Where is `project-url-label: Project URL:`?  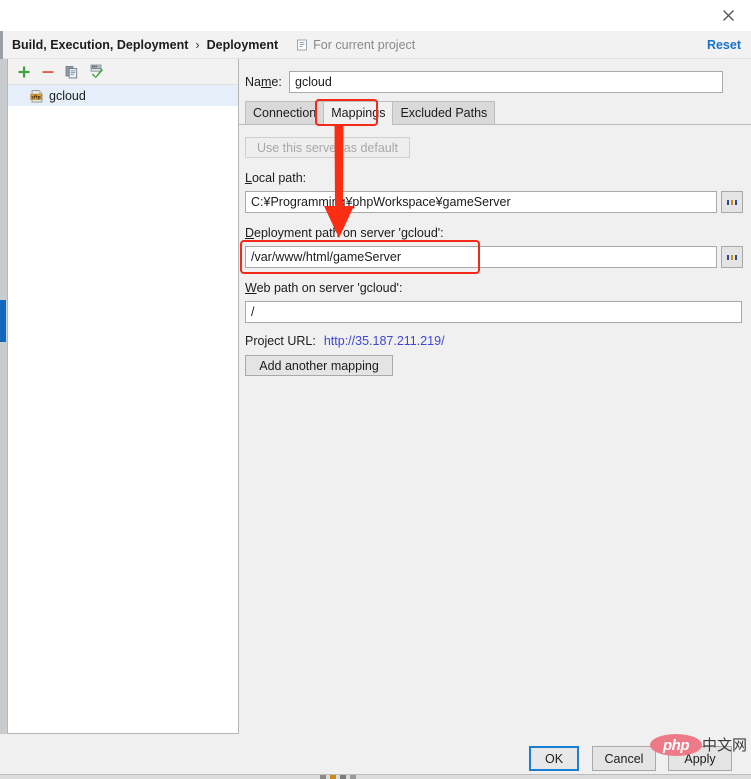 project-url-label: Project URL: is located at coordinates (280, 341).